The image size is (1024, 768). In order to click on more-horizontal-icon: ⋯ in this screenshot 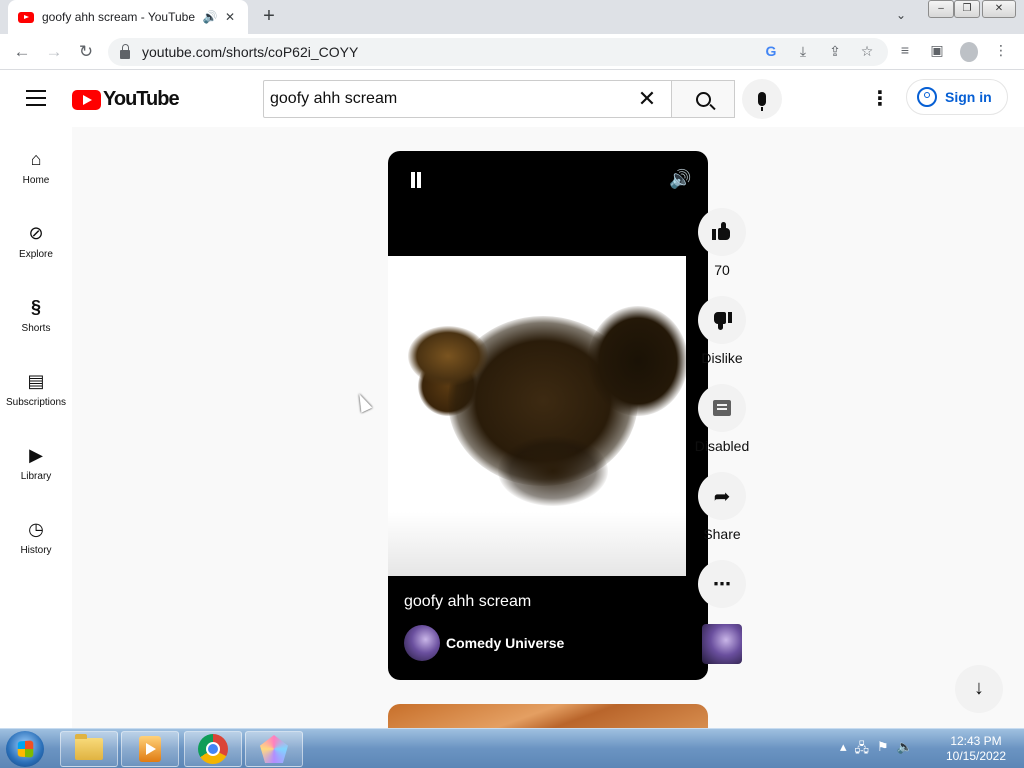, I will do `click(722, 583)`.